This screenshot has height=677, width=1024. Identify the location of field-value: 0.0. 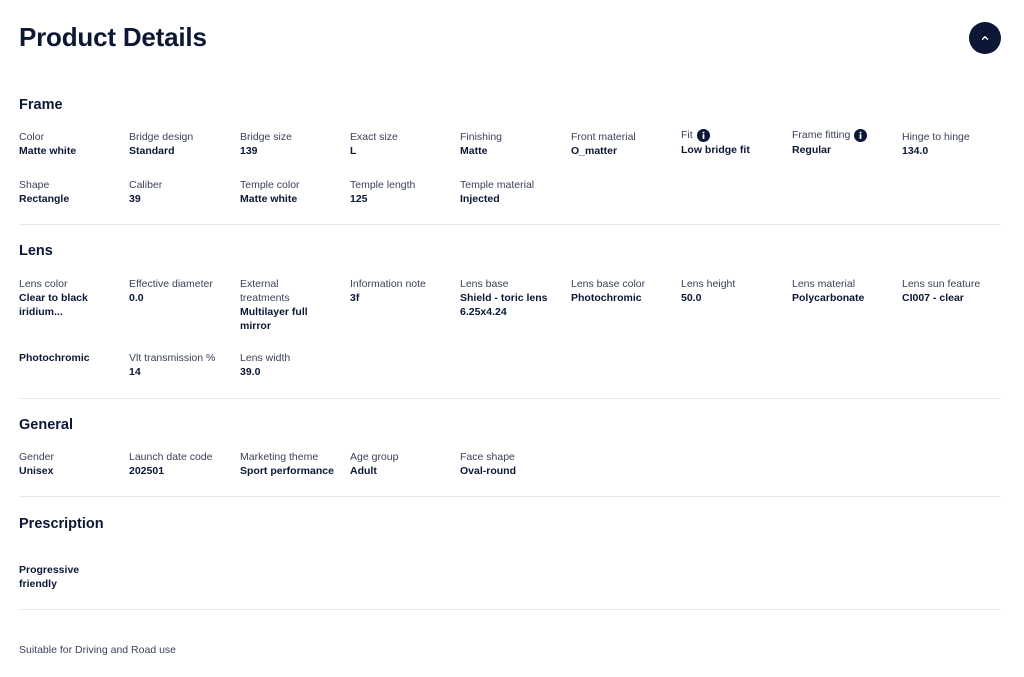
(136, 298).